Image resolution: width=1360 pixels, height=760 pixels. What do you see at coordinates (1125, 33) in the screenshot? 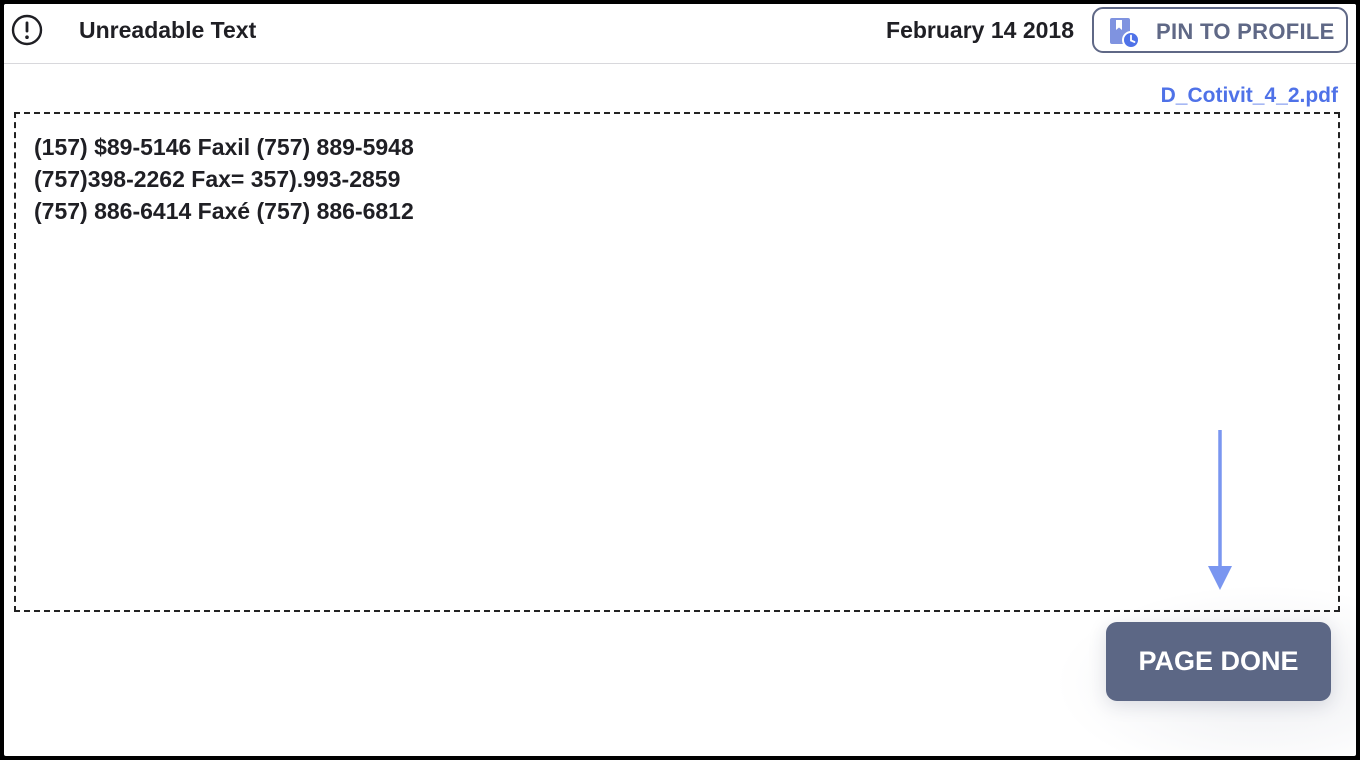
I see `pin-clock-icon` at bounding box center [1125, 33].